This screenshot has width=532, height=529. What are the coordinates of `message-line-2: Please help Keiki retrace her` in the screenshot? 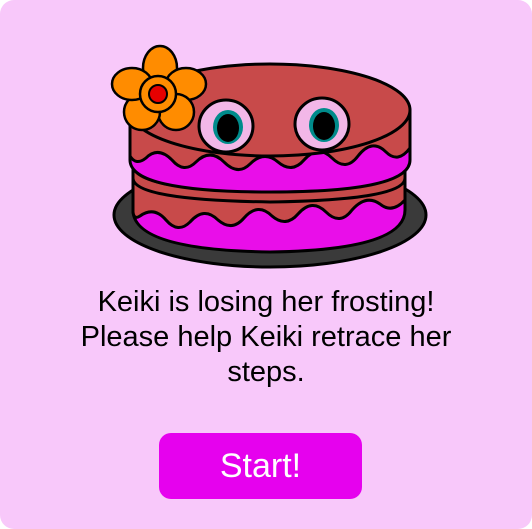 It's located at (266, 337).